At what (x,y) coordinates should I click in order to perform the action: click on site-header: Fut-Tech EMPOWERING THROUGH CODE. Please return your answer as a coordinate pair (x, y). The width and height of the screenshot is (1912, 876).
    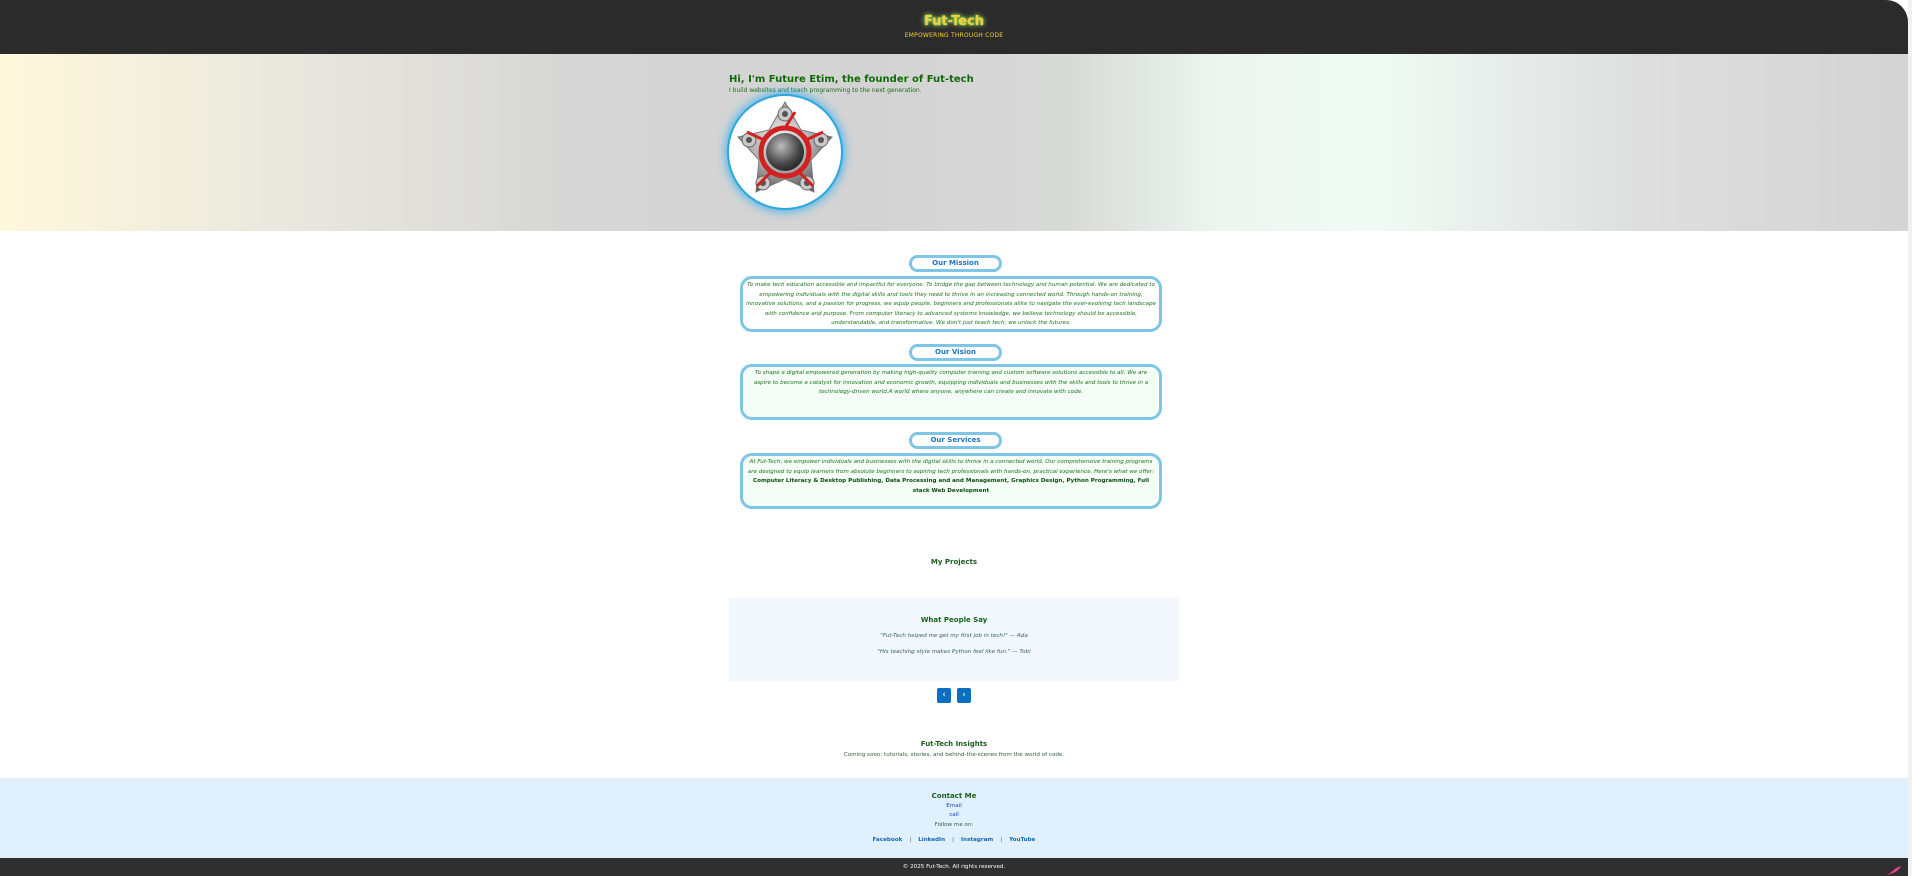
    Looking at the image, I should click on (954, 27).